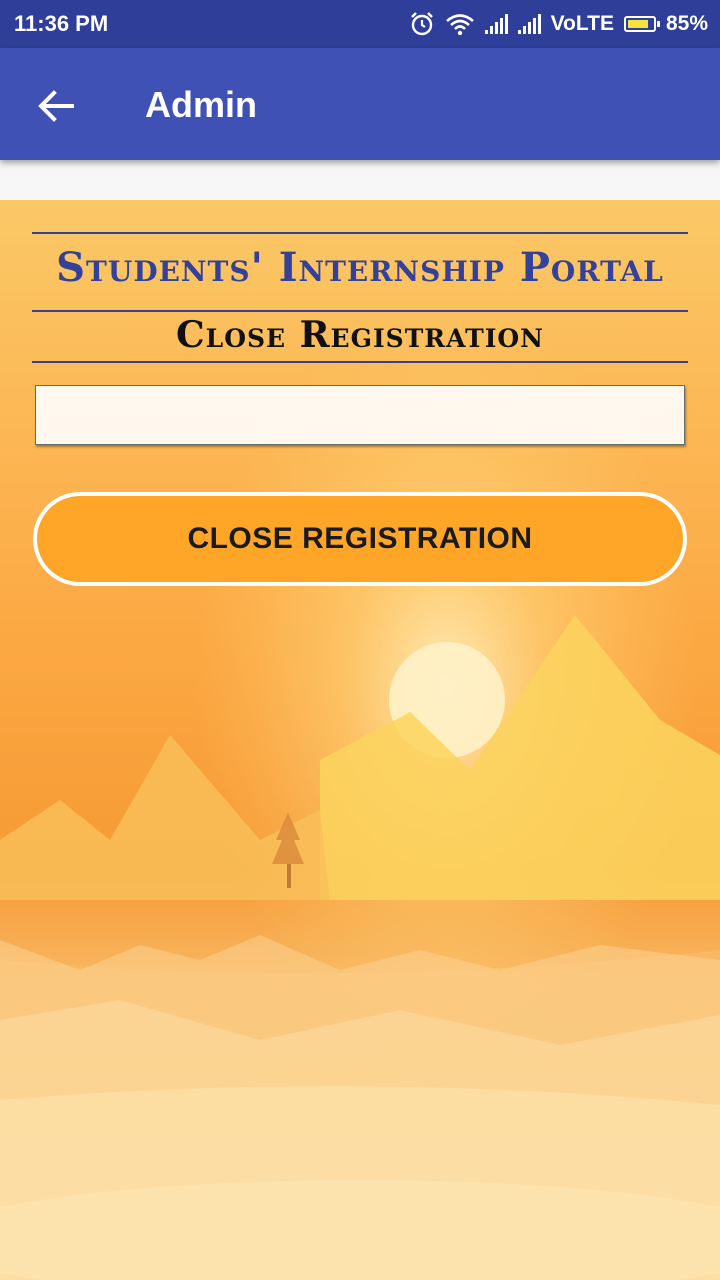 The image size is (720, 1280). I want to click on app-bar: Admin, so click(360, 104).